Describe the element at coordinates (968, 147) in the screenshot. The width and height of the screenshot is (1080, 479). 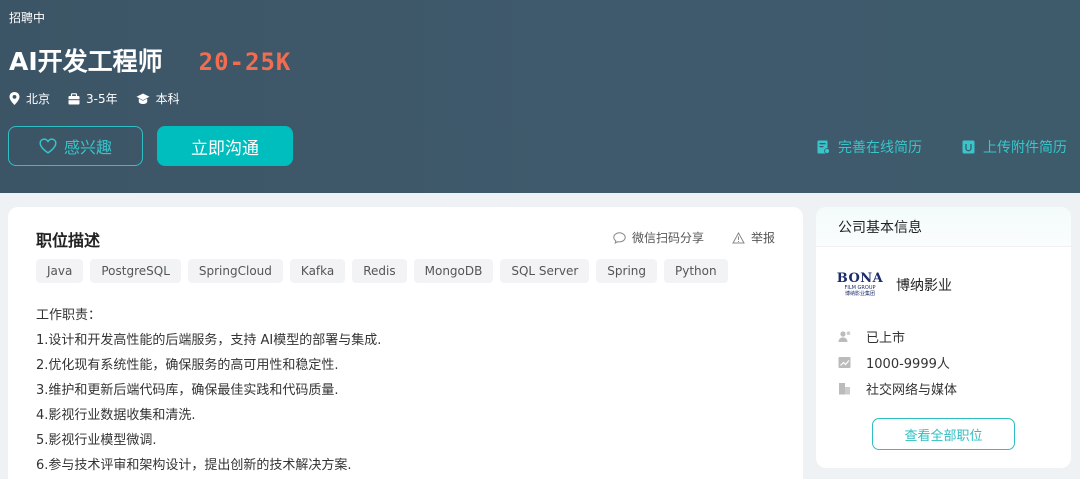
I see `upload-file-icon` at that location.